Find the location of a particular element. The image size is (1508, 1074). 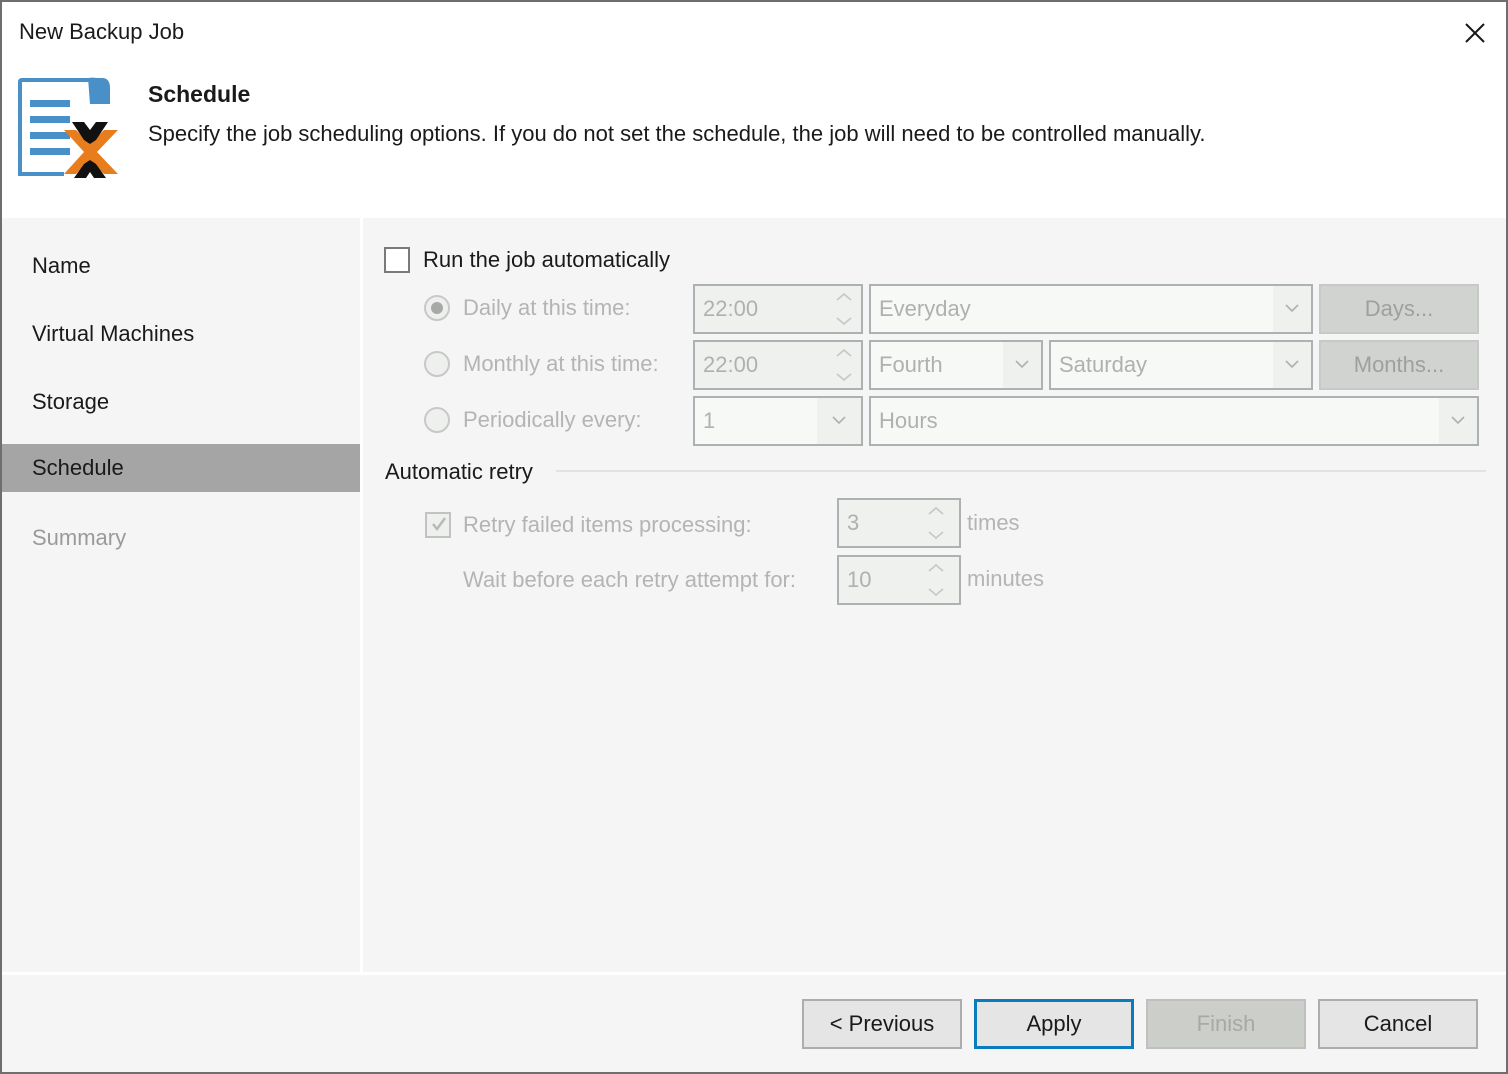

periodically-radio is located at coordinates (437, 420).